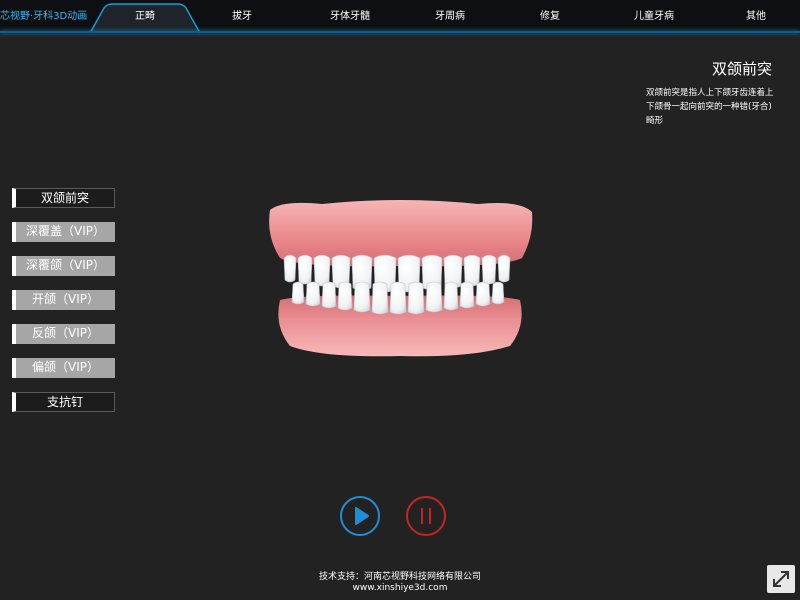 The height and width of the screenshot is (600, 800). I want to click on condition-description: 双颌前突是指人上下颌牙齿连着上下颌骨一起向前突的一种错(牙合)畸形, so click(710, 107).